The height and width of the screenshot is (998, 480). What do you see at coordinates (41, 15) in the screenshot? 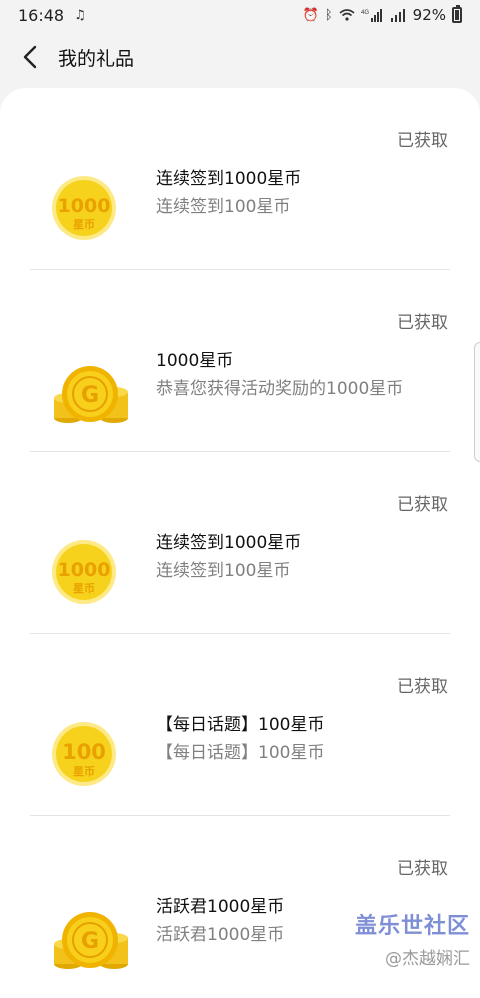
I see `status-time: 16:48` at bounding box center [41, 15].